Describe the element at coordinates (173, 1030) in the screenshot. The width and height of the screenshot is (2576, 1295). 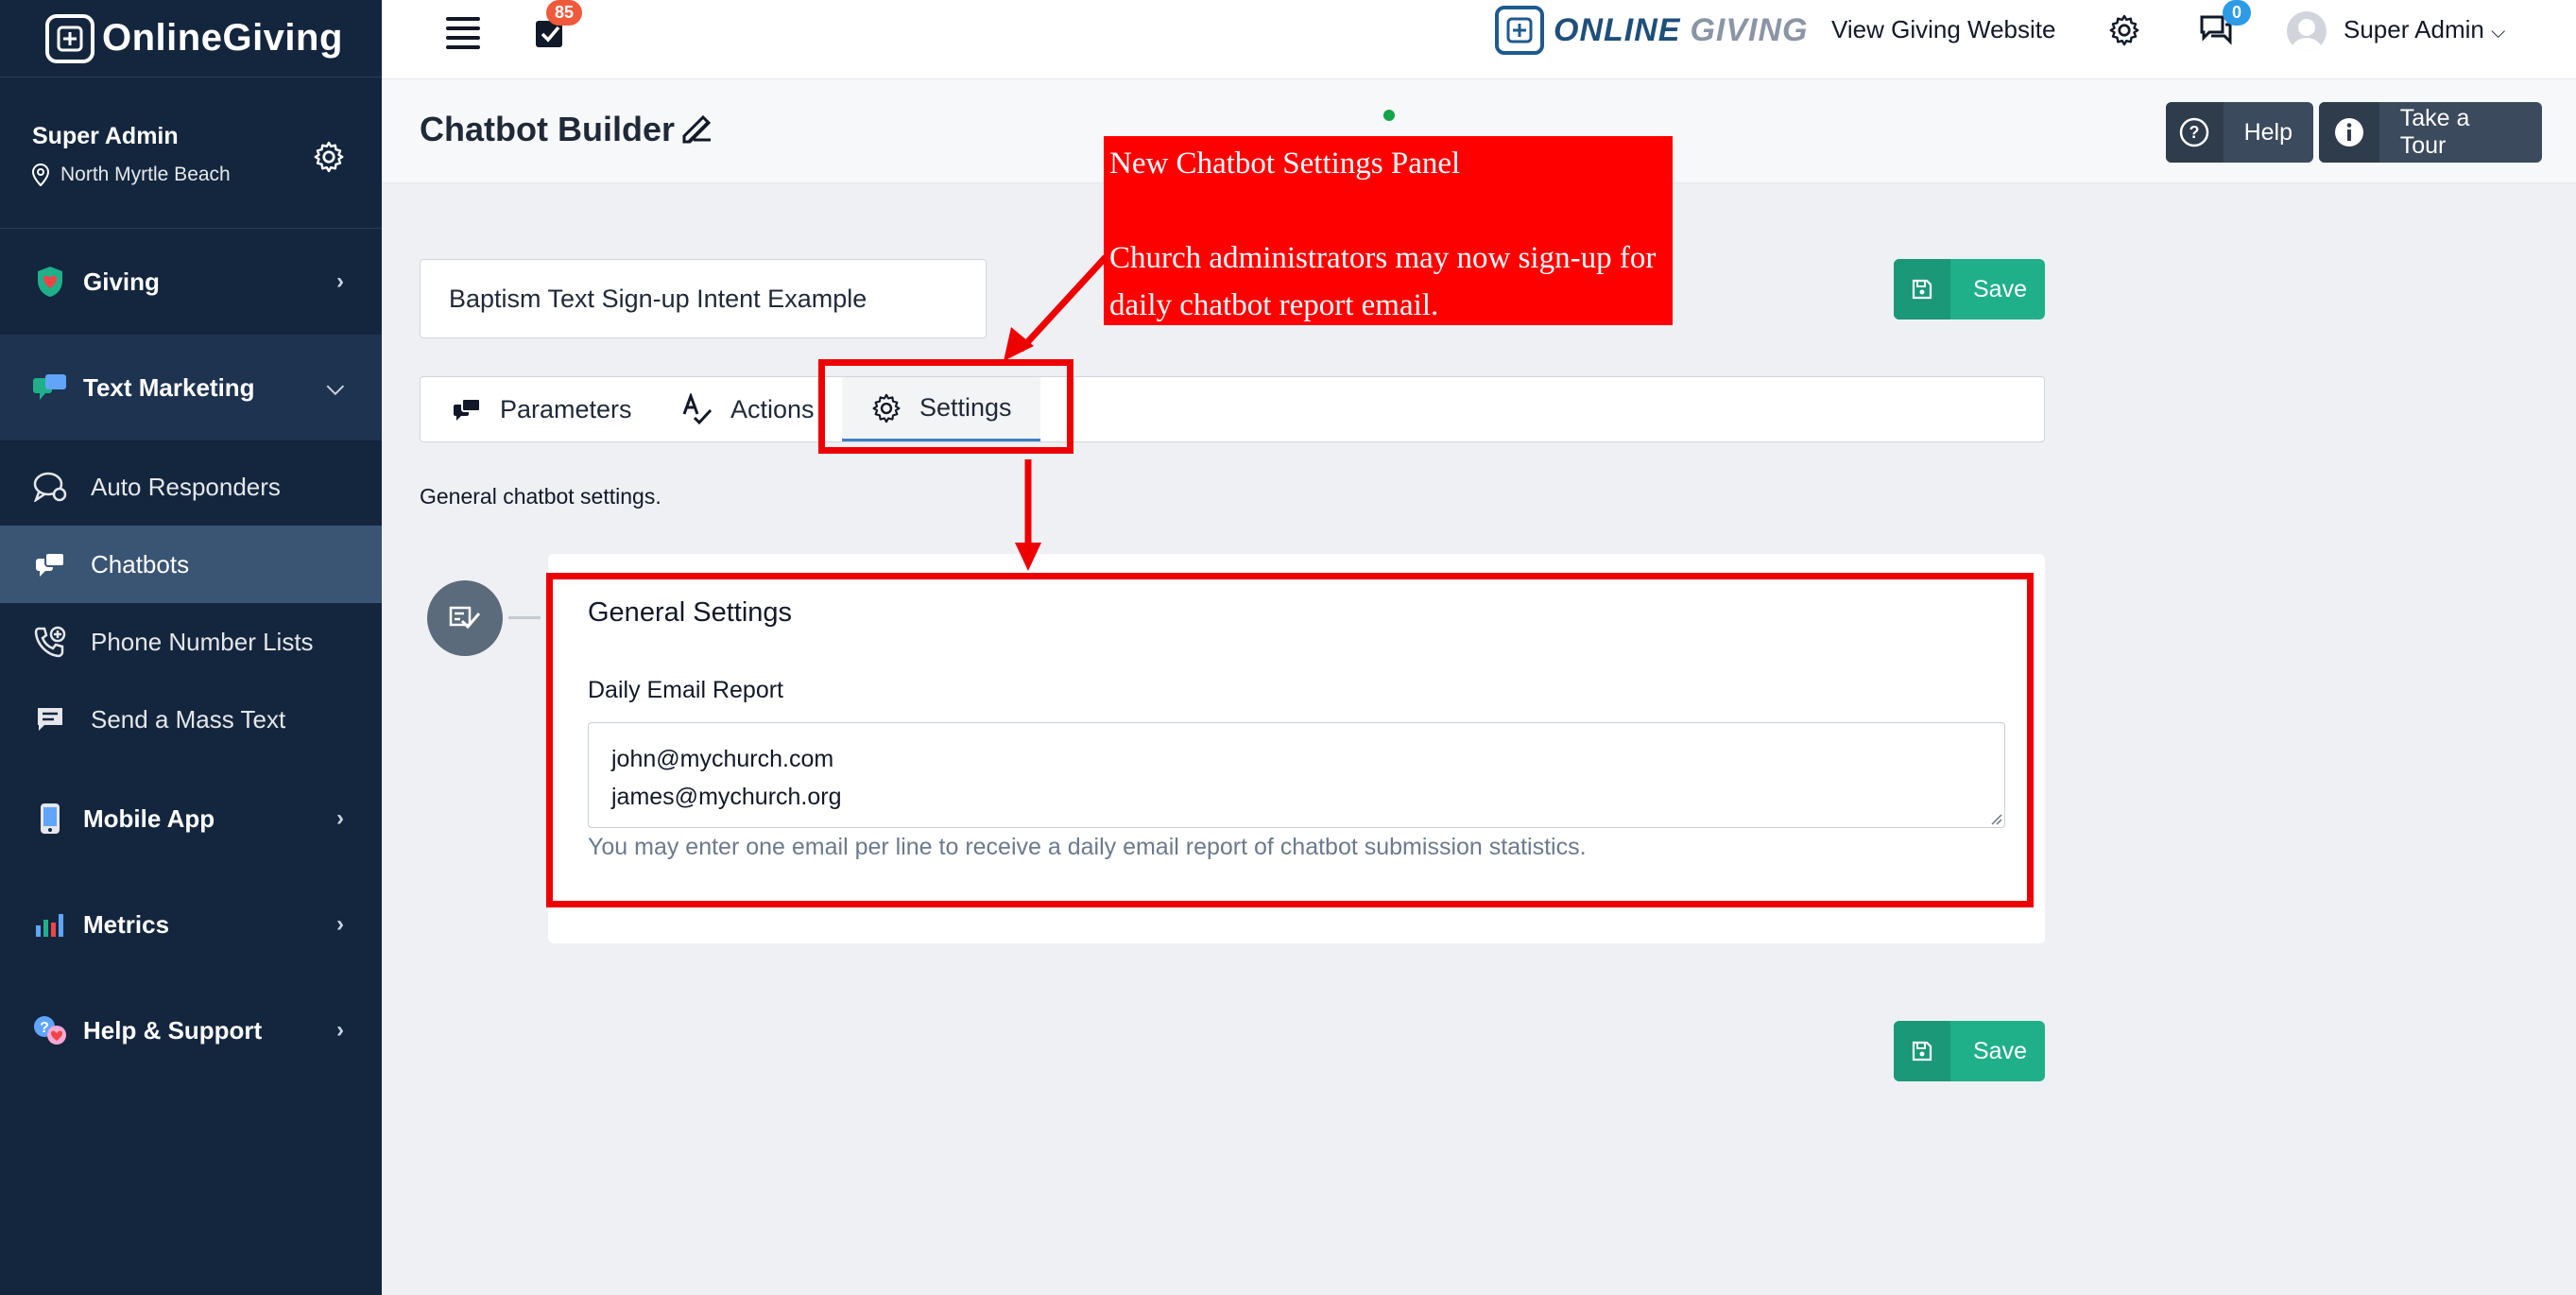
I see `nav-help-support-label: Help & Support` at that location.